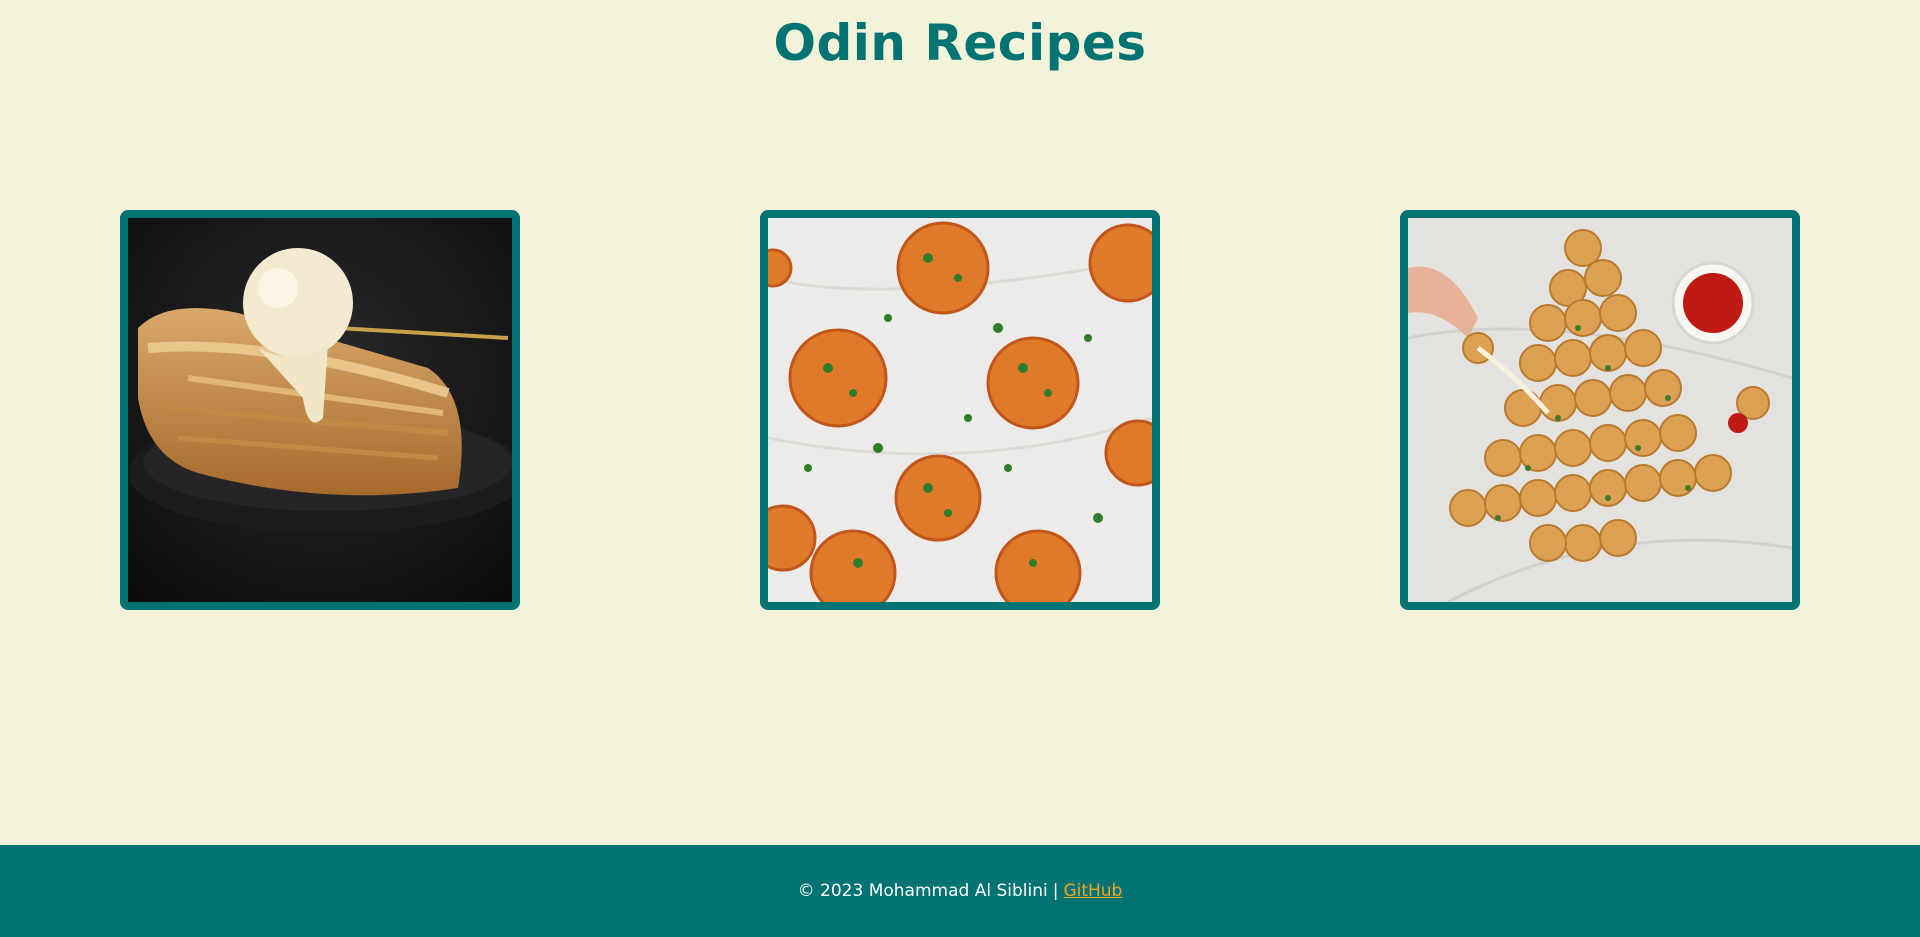  I want to click on copyright-text: © 2023 Mohammad Al Siblini, so click(922, 891).